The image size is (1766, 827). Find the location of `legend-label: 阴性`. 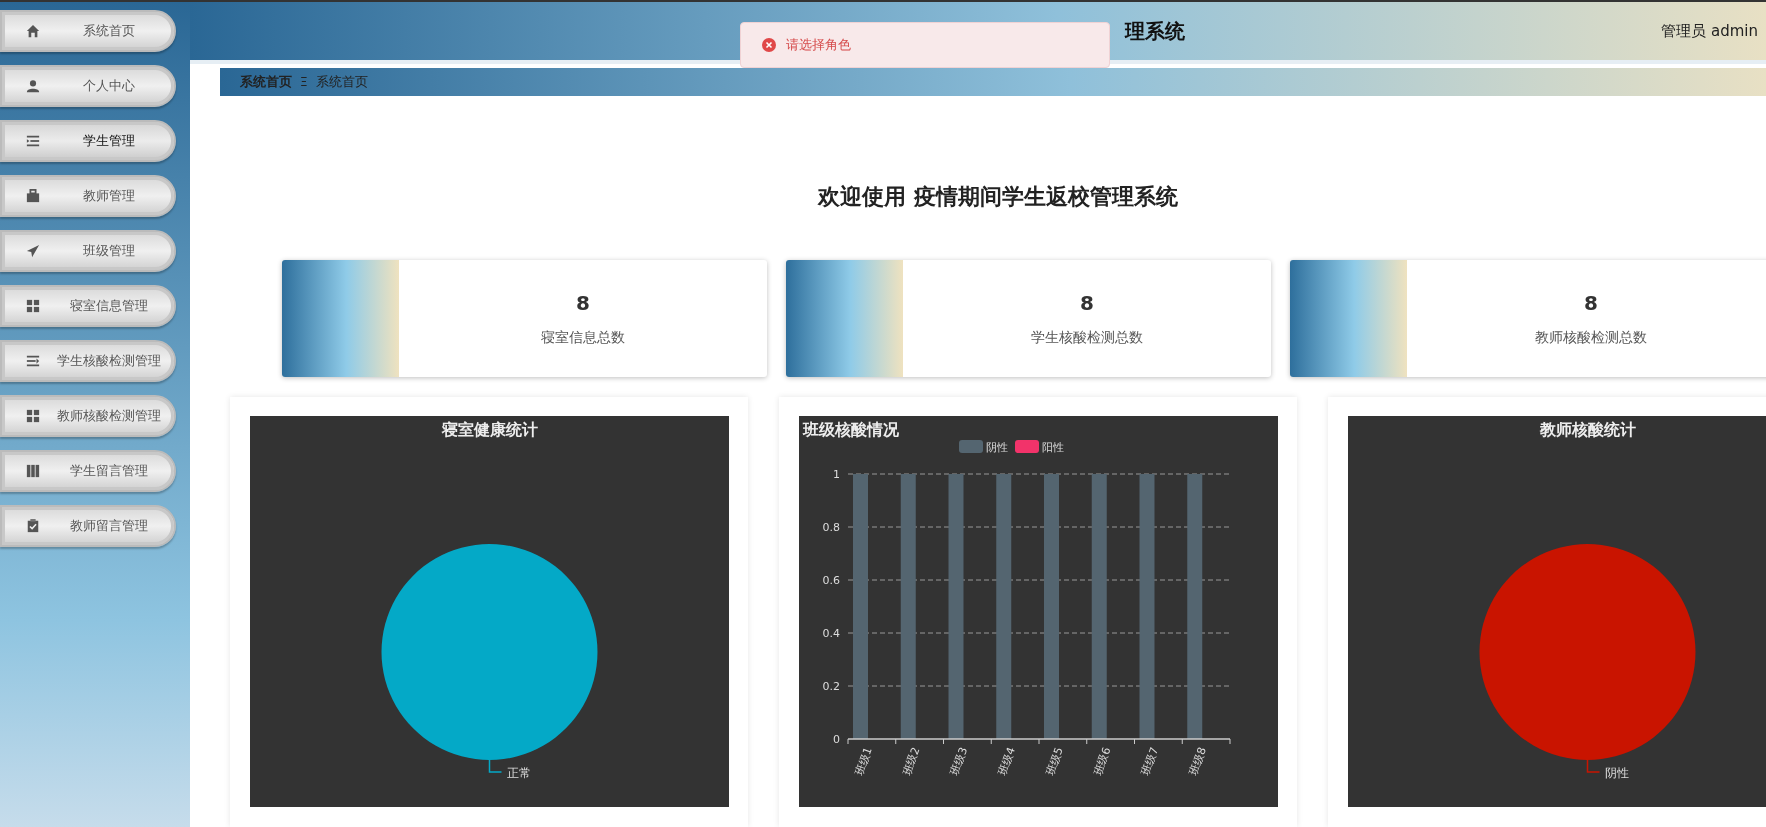

legend-label: 阴性 is located at coordinates (997, 447).